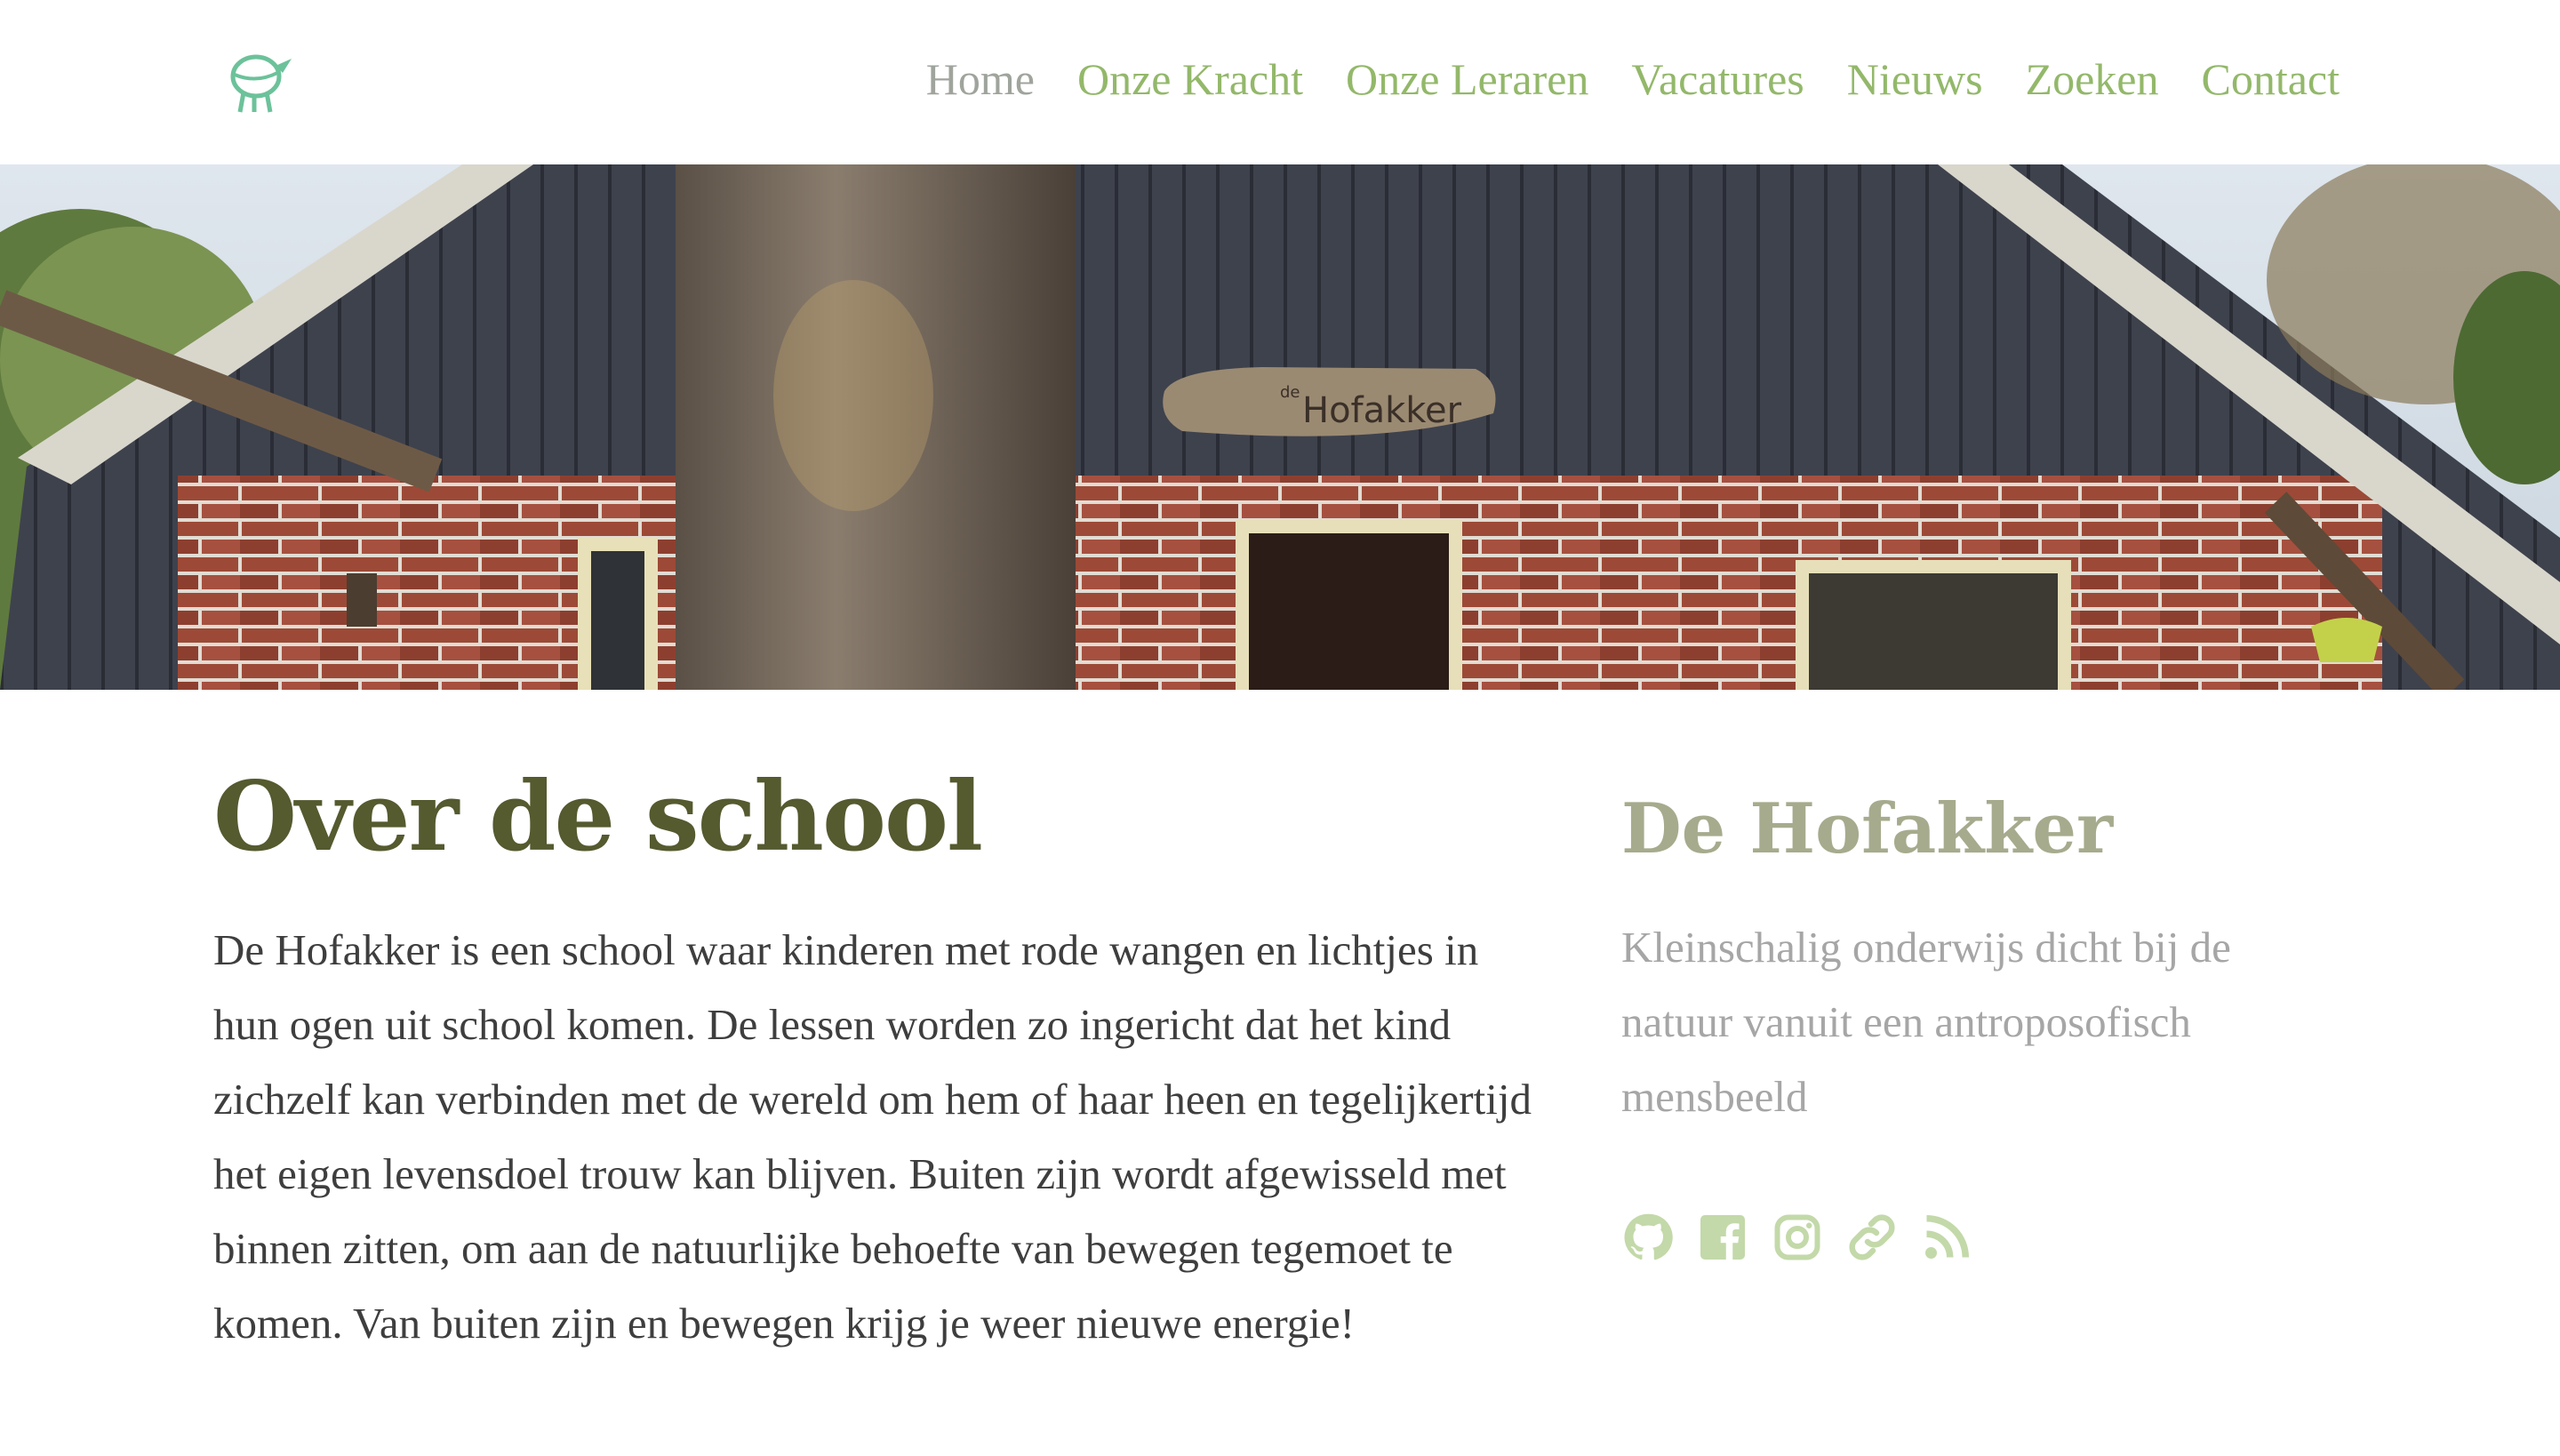 The image size is (2560, 1456). What do you see at coordinates (1190, 79) in the screenshot?
I see `nav-onze-kracht: Onze Kracht` at bounding box center [1190, 79].